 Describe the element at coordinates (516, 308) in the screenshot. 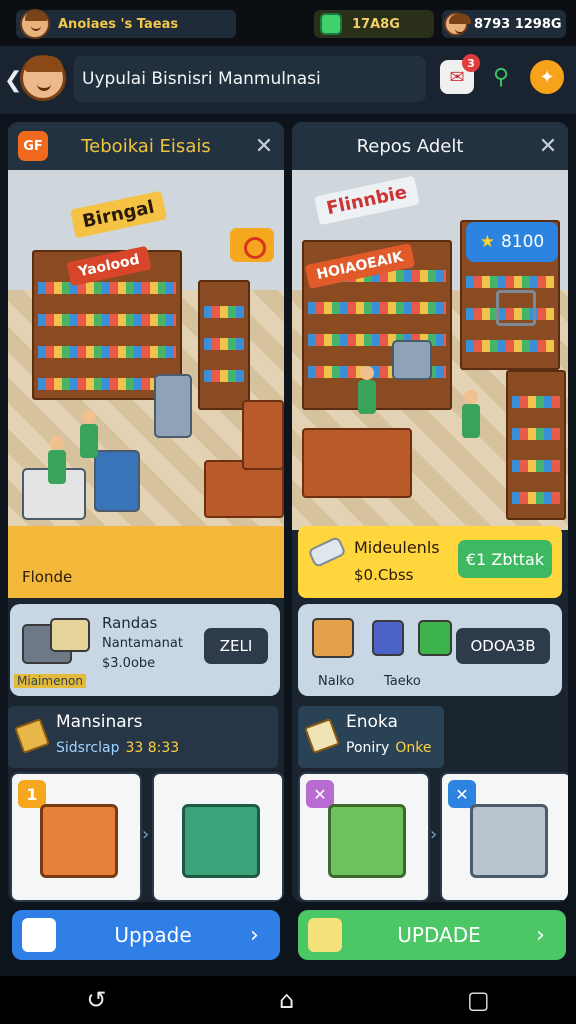

I see `shopping-cart` at that location.